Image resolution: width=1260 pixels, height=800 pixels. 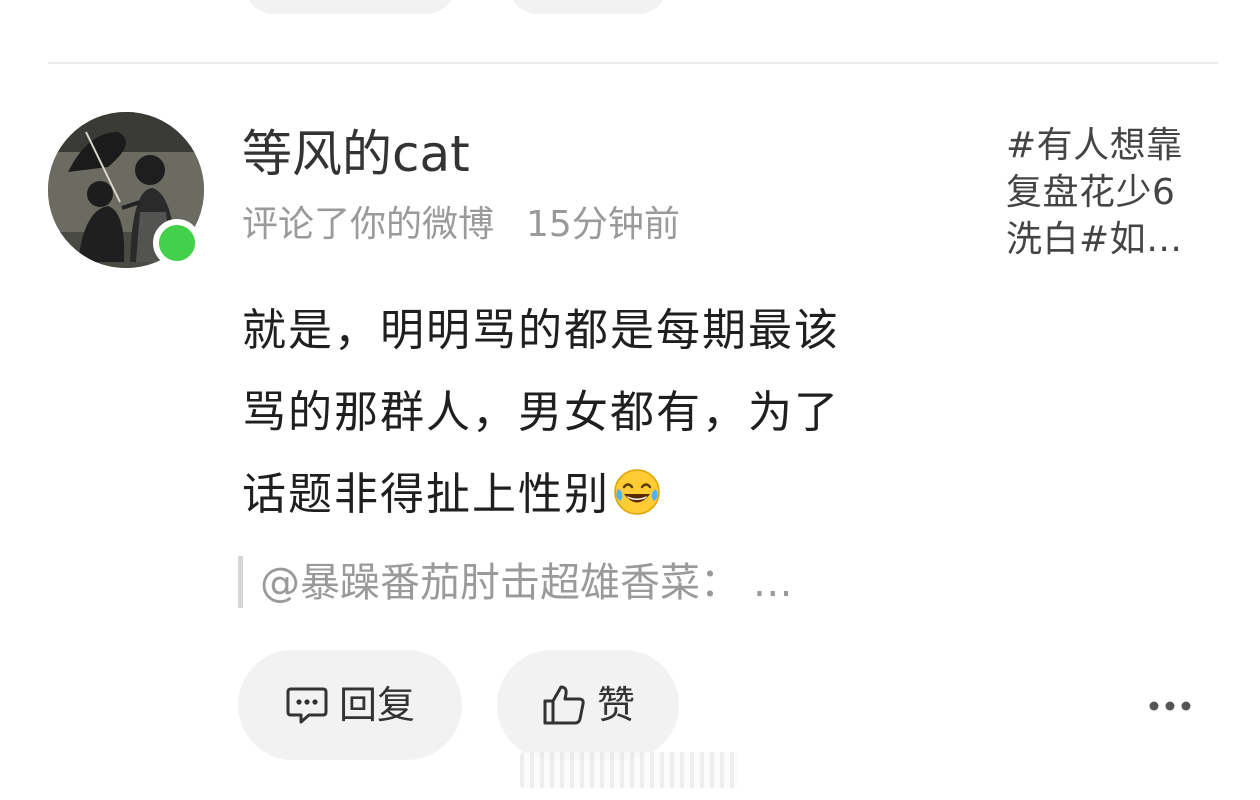 I want to click on action-text: 评论了你的微博, so click(x=368, y=224).